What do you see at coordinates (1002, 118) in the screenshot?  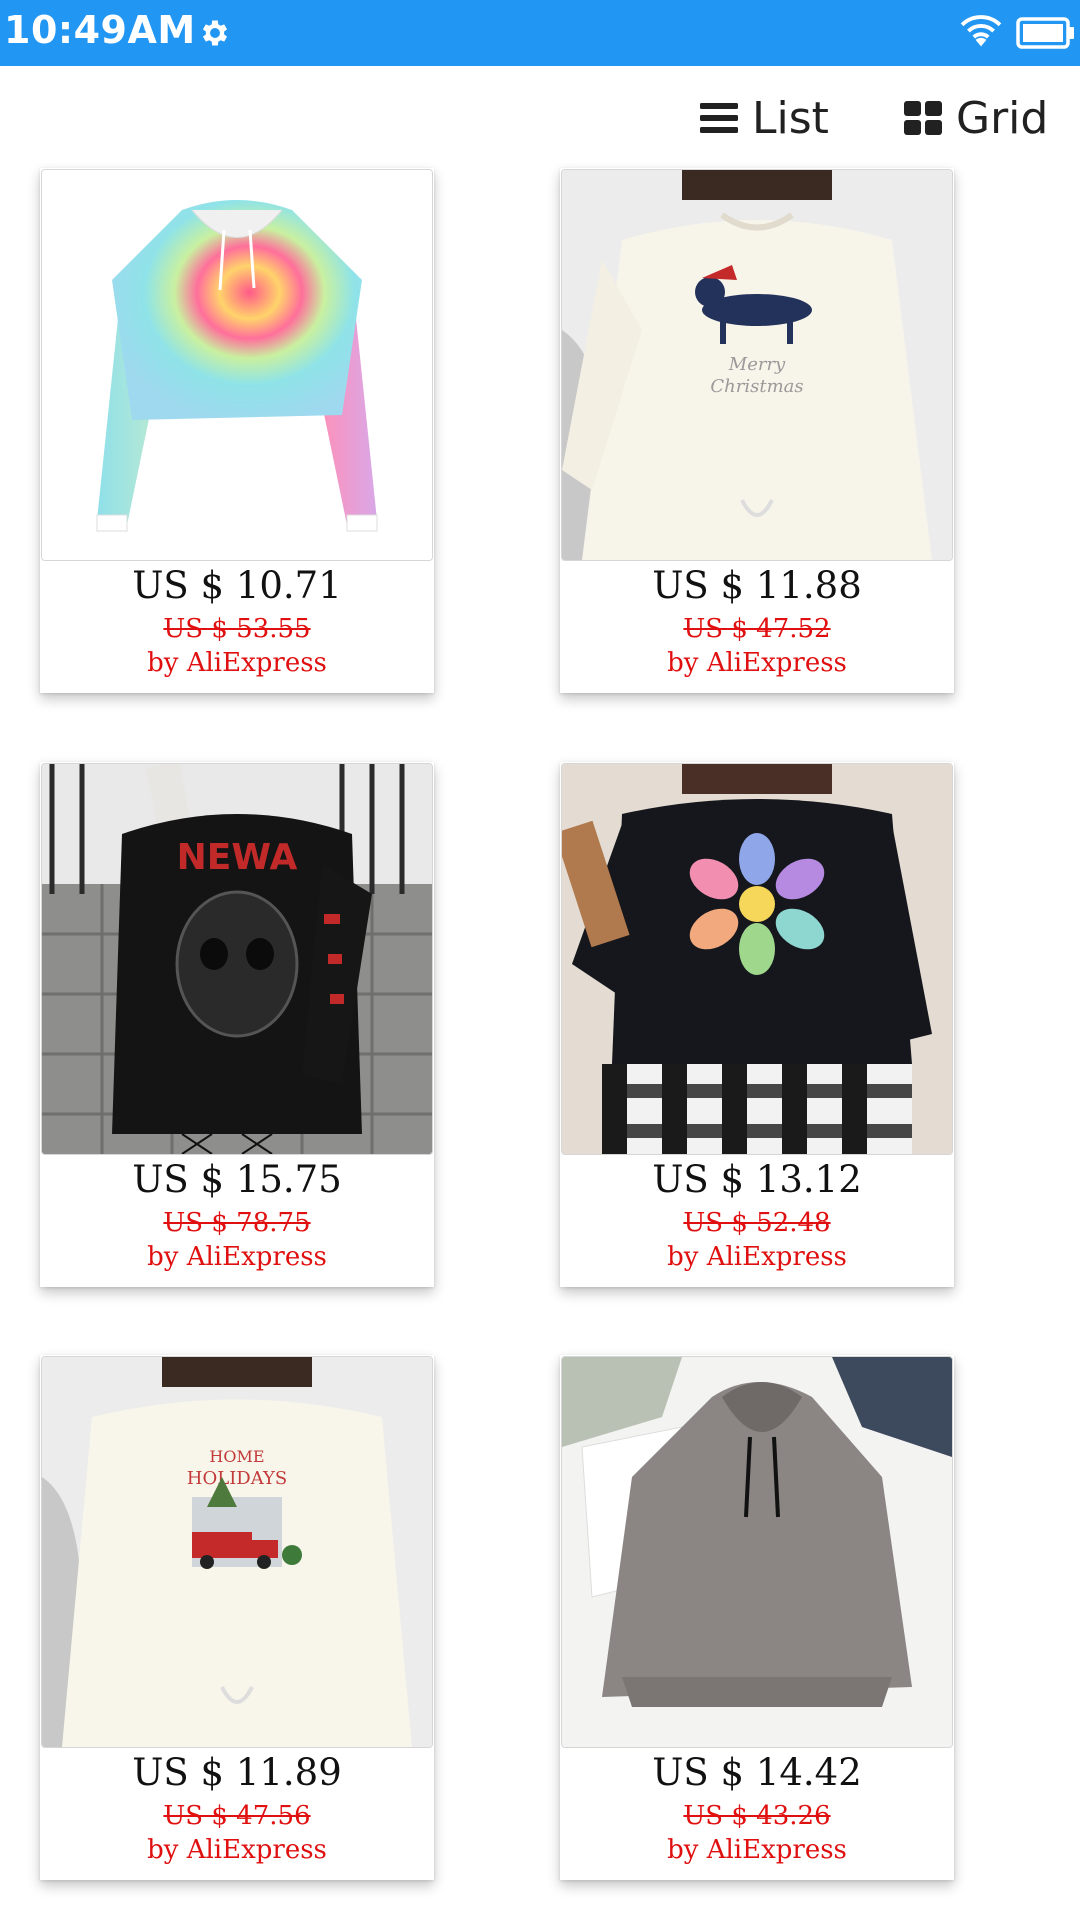 I see `grid-view-label: Grid` at bounding box center [1002, 118].